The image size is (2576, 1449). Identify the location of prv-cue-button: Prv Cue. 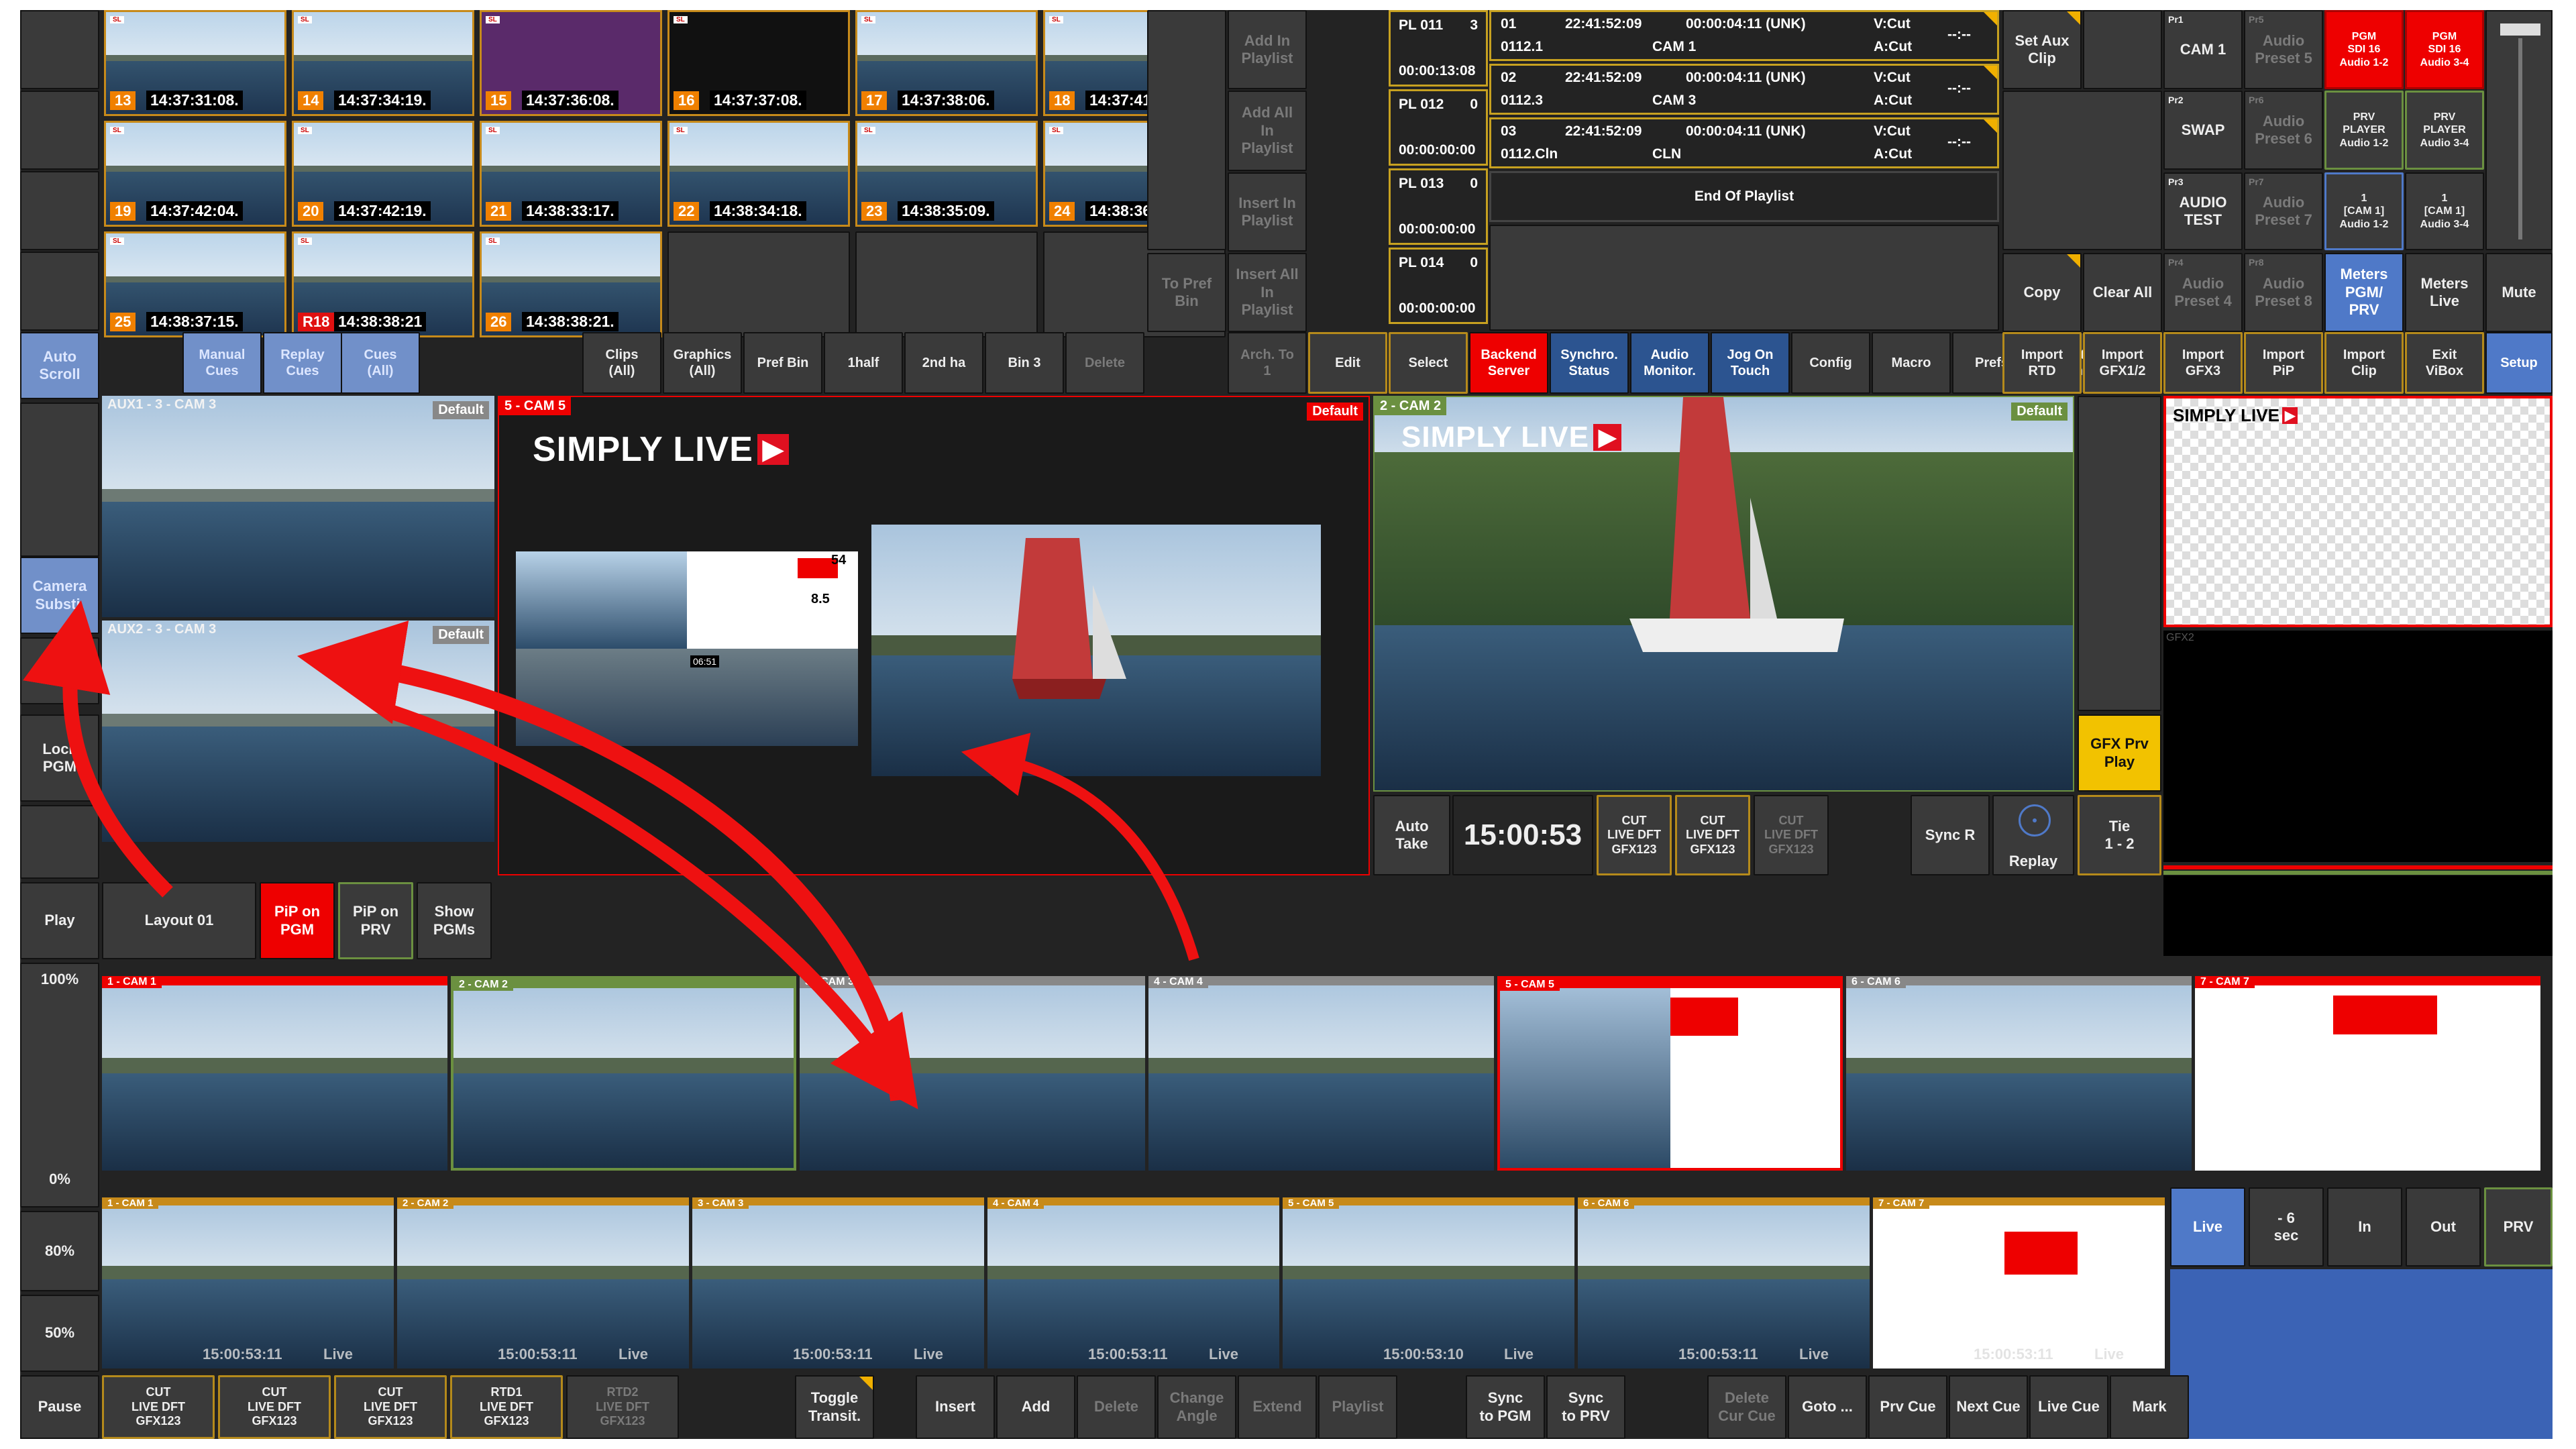
(1907, 1407).